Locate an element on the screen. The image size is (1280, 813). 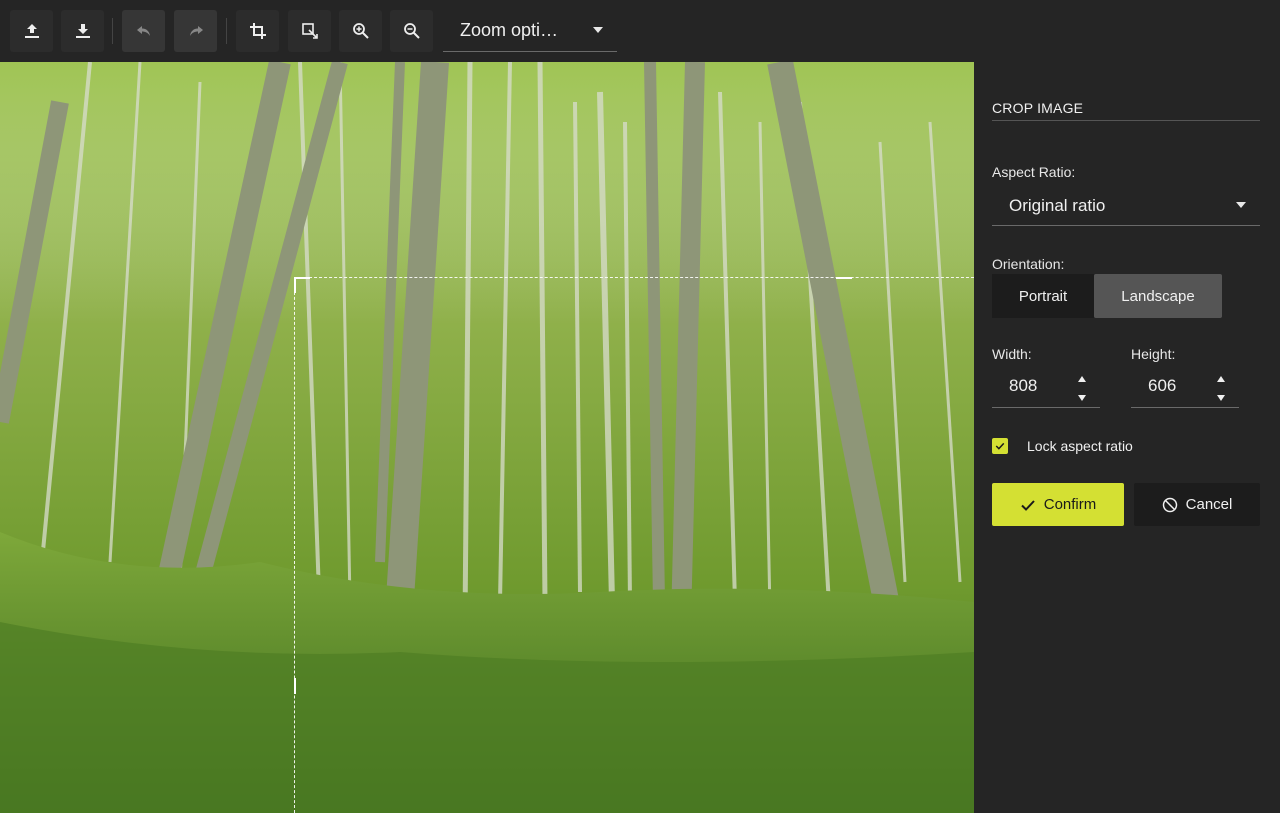
crop-icon is located at coordinates (257, 31).